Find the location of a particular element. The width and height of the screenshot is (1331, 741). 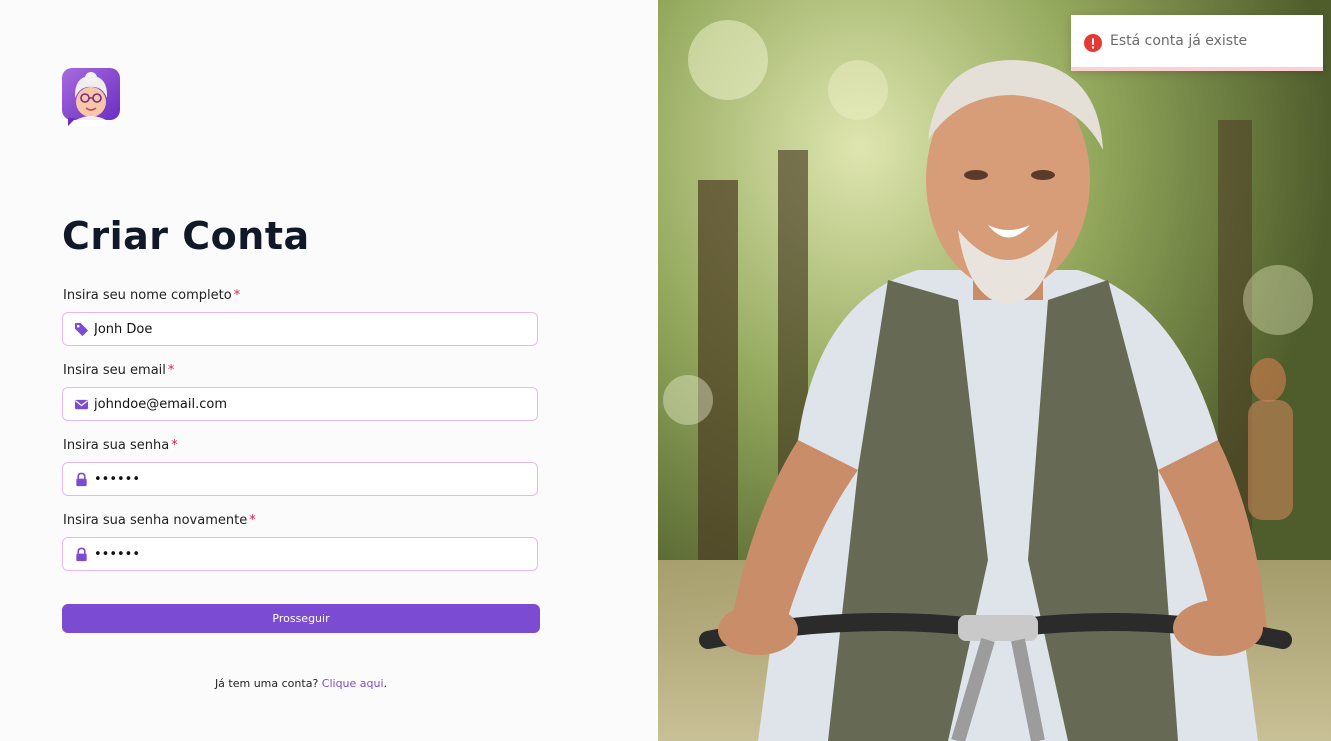

name-label: Insira seu nome completo * is located at coordinates (151, 295).